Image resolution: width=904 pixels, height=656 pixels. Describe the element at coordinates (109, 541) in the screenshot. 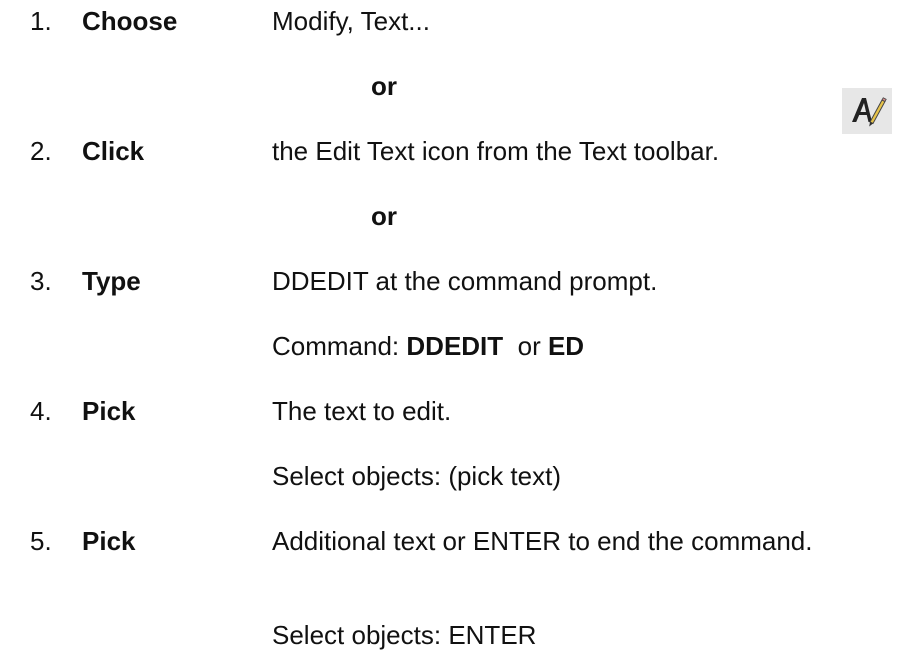

I see `step-5-verb: Pick` at that location.